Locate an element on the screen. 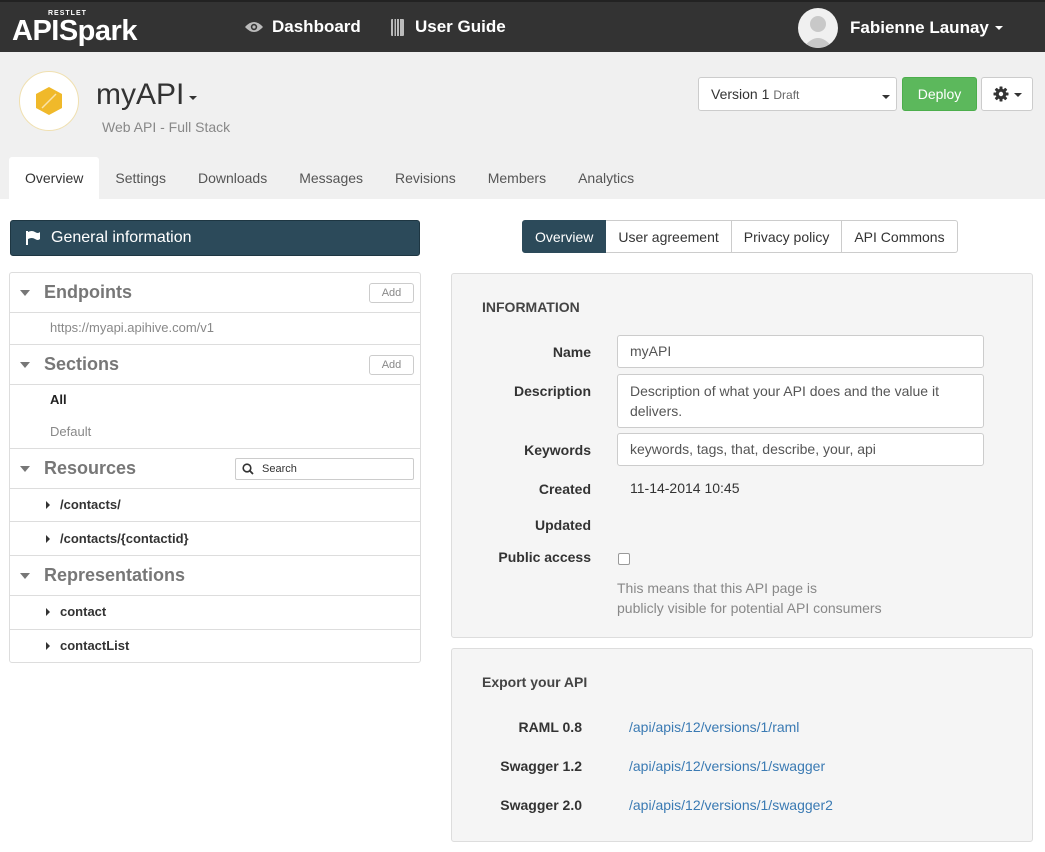 The height and width of the screenshot is (852, 1045). endpoints-header: Endpoints Add is located at coordinates (215, 292).